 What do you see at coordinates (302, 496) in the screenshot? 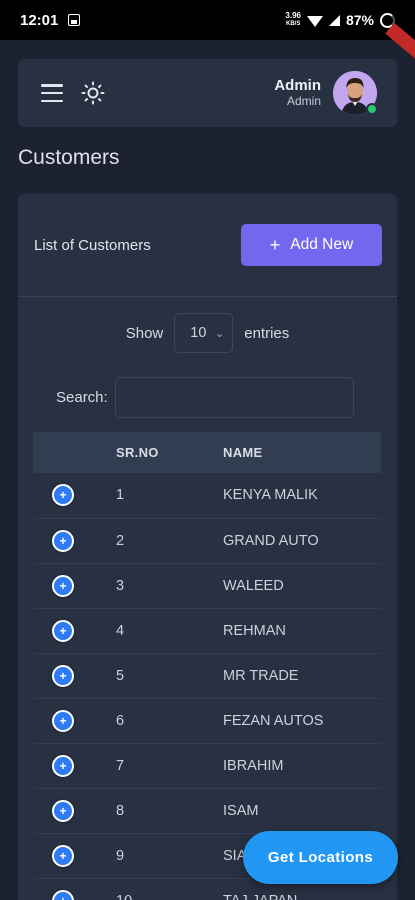
I see `cell-name: KENYA MALIK` at bounding box center [302, 496].